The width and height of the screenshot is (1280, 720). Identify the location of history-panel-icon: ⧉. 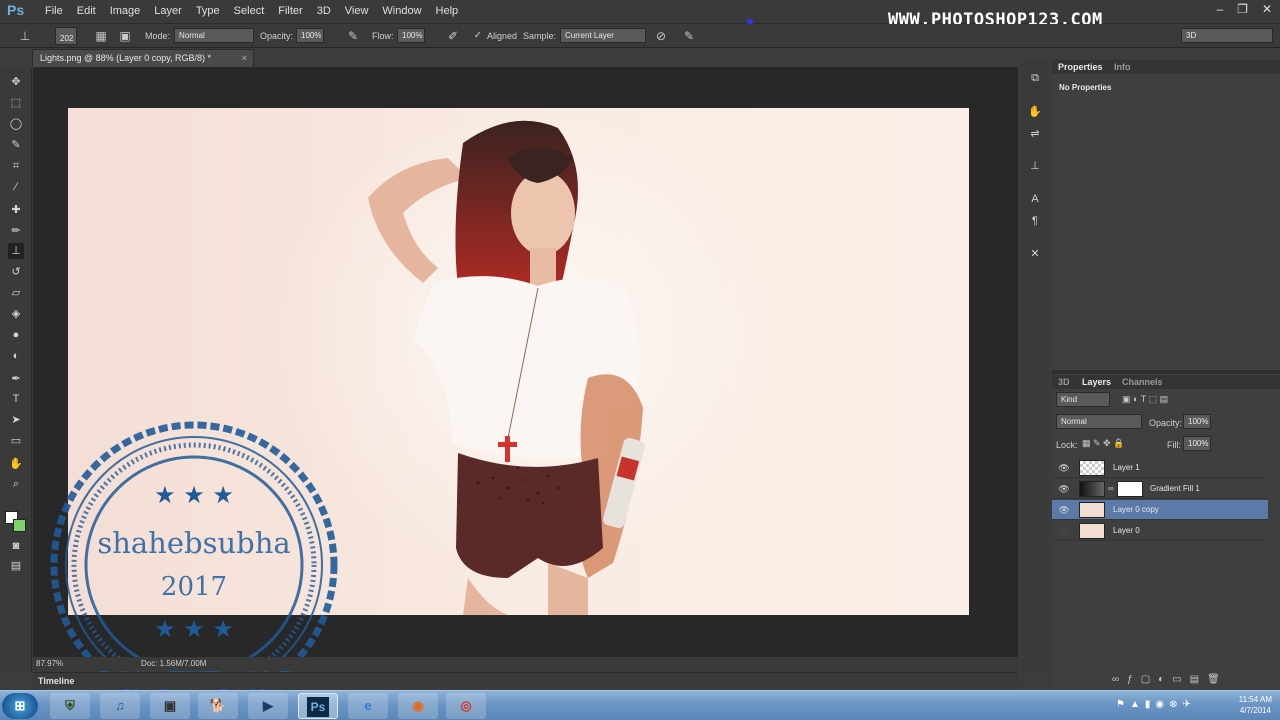
(1035, 78).